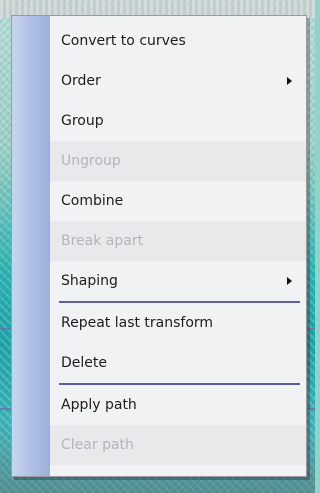 The height and width of the screenshot is (493, 320). What do you see at coordinates (178, 161) in the screenshot?
I see `menu-item-ungroup: Ungroup` at bounding box center [178, 161].